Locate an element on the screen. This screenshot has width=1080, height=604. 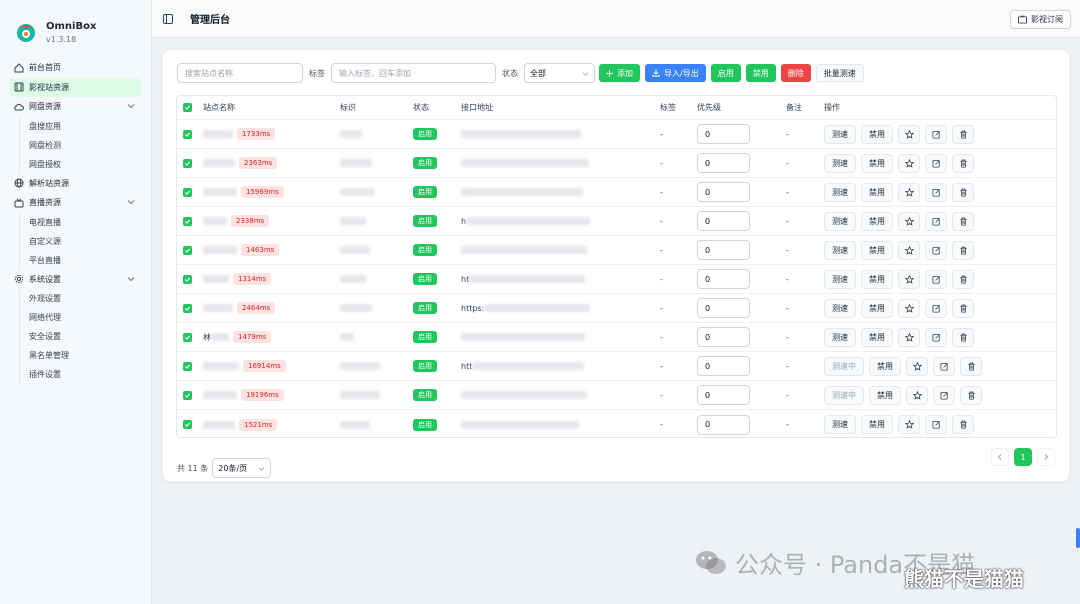
add-button: 添加 is located at coordinates (619, 73).